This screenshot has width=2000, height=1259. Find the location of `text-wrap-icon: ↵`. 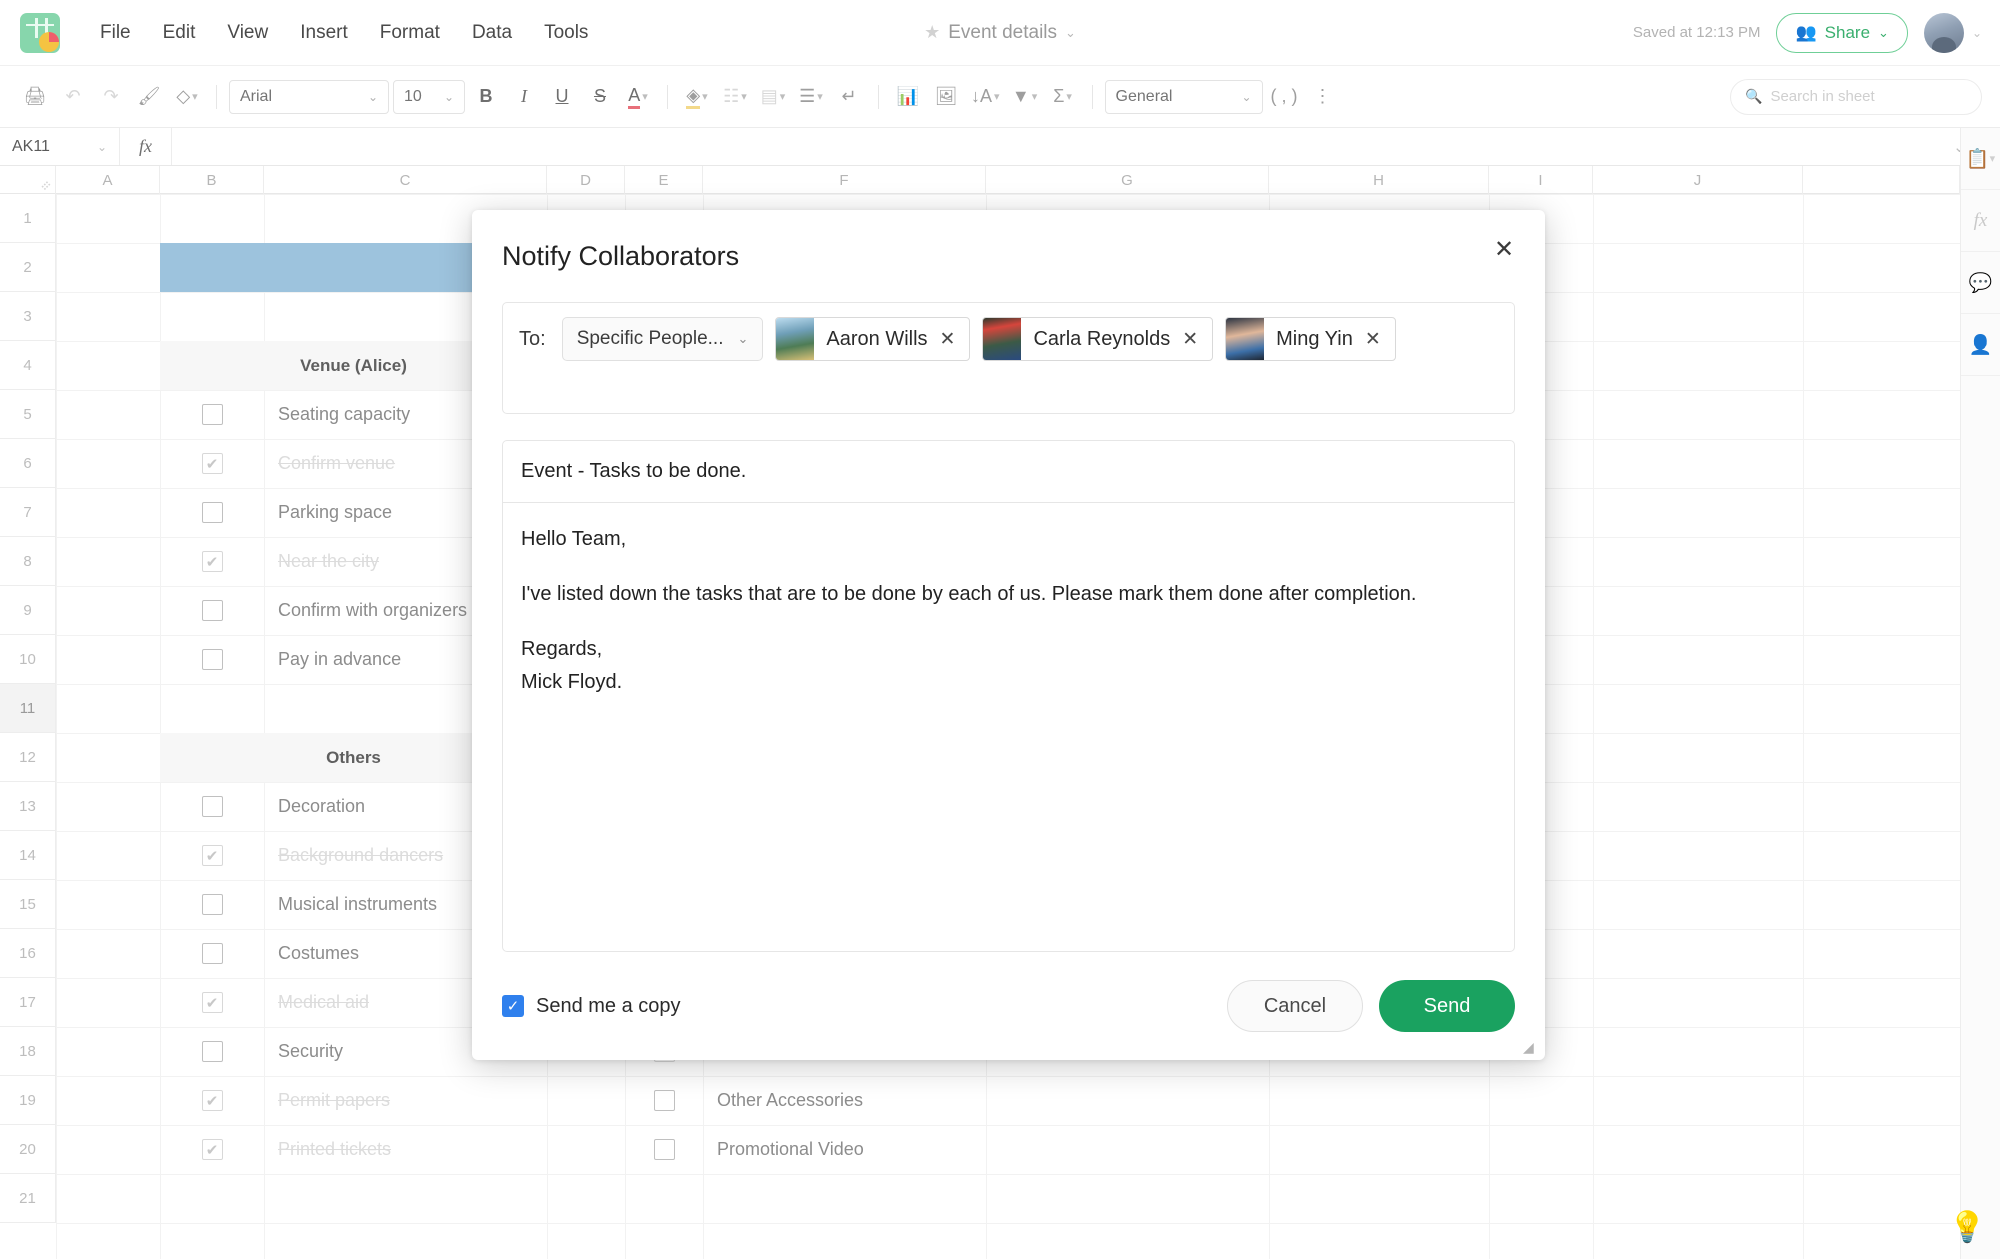

text-wrap-icon: ↵ is located at coordinates (849, 97).